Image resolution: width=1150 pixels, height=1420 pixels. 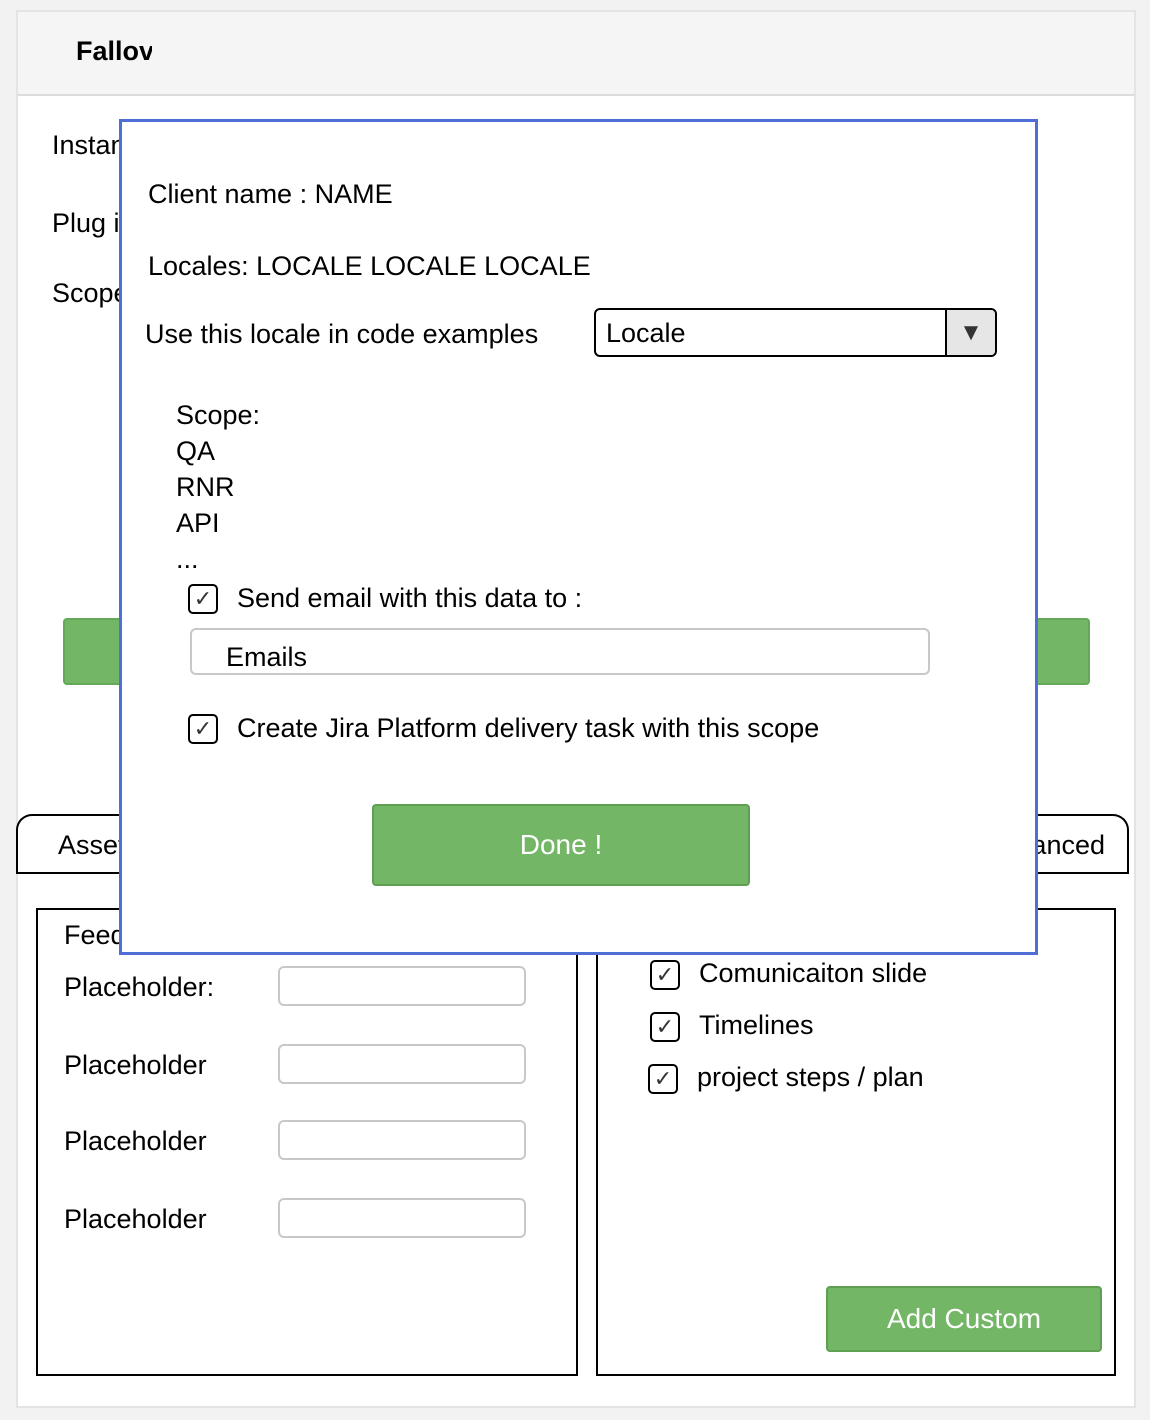 What do you see at coordinates (90, 293) in the screenshot?
I see `scope-label: Scope` at bounding box center [90, 293].